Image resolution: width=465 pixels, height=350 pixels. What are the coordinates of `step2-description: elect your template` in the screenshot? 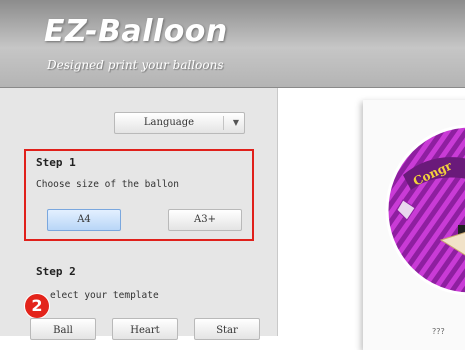 It's located at (104, 295).